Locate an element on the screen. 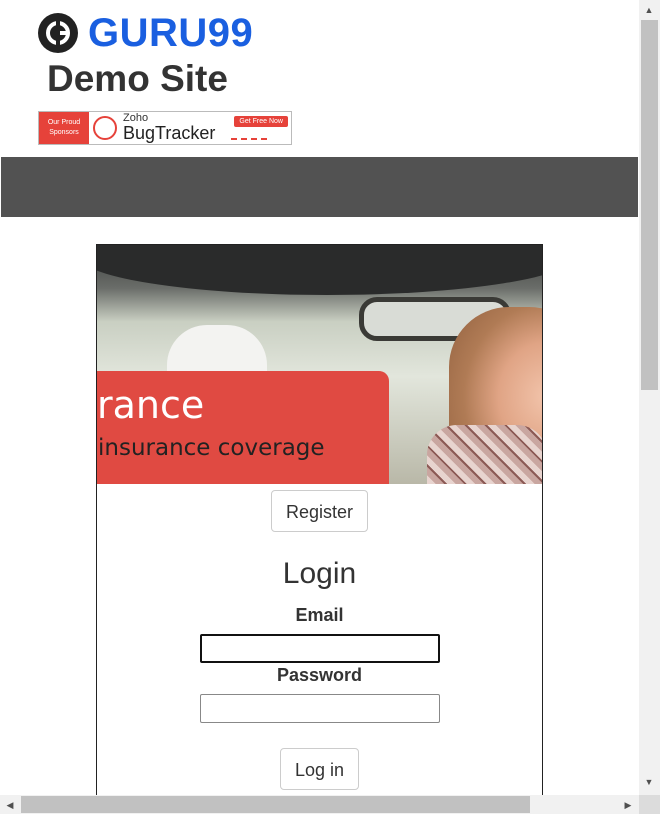  scroll-down-icon: ▼ is located at coordinates (649, 782).